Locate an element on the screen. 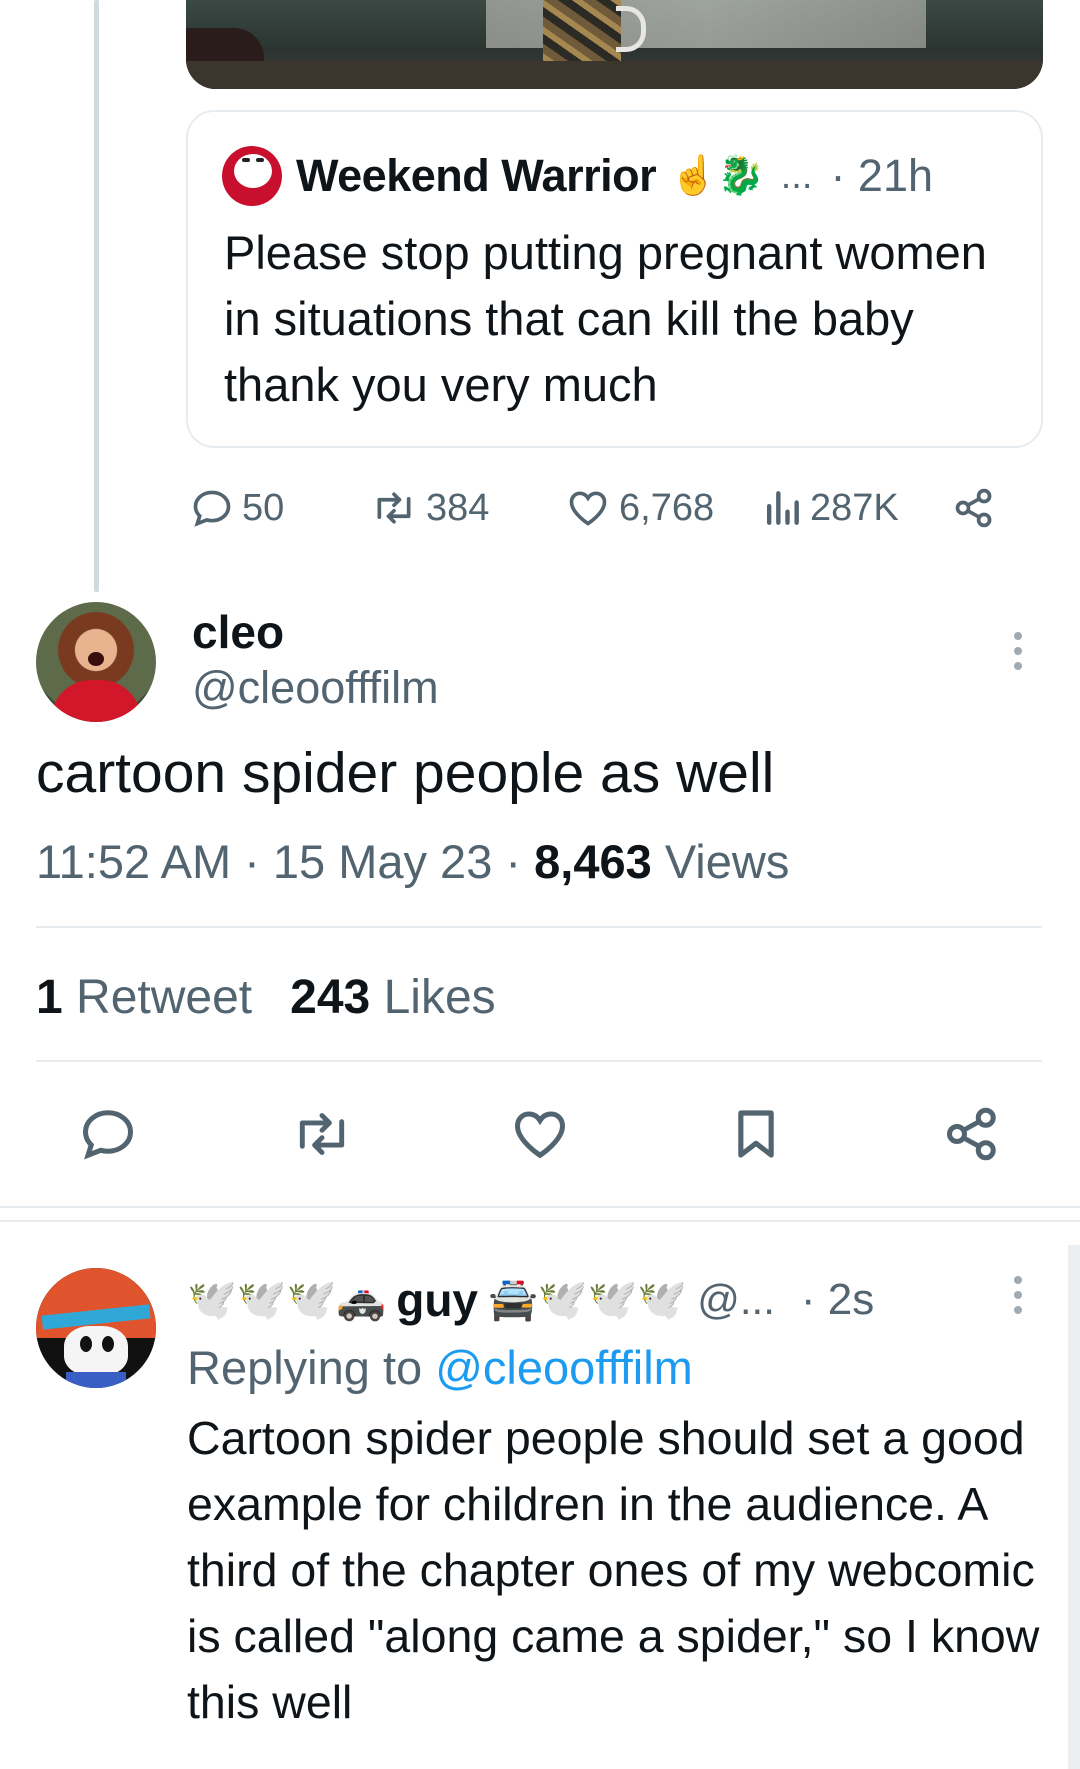 The width and height of the screenshot is (1080, 1769). views-icon is located at coordinates (782, 508).